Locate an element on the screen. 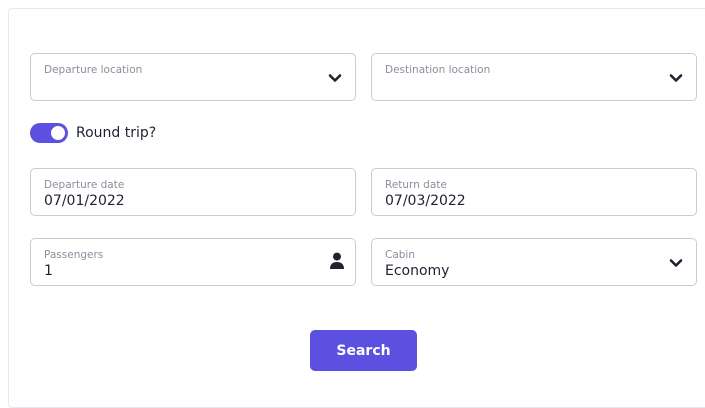 The image size is (705, 408). round-trip-toggle is located at coordinates (49, 133).